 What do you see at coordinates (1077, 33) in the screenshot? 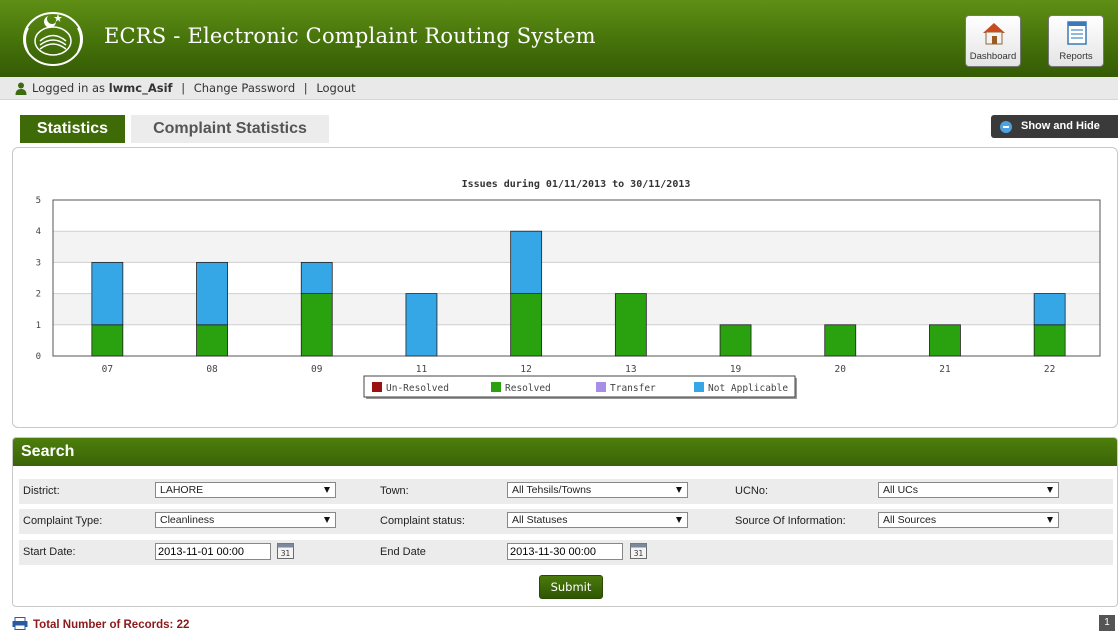
I see `report-document-icon` at bounding box center [1077, 33].